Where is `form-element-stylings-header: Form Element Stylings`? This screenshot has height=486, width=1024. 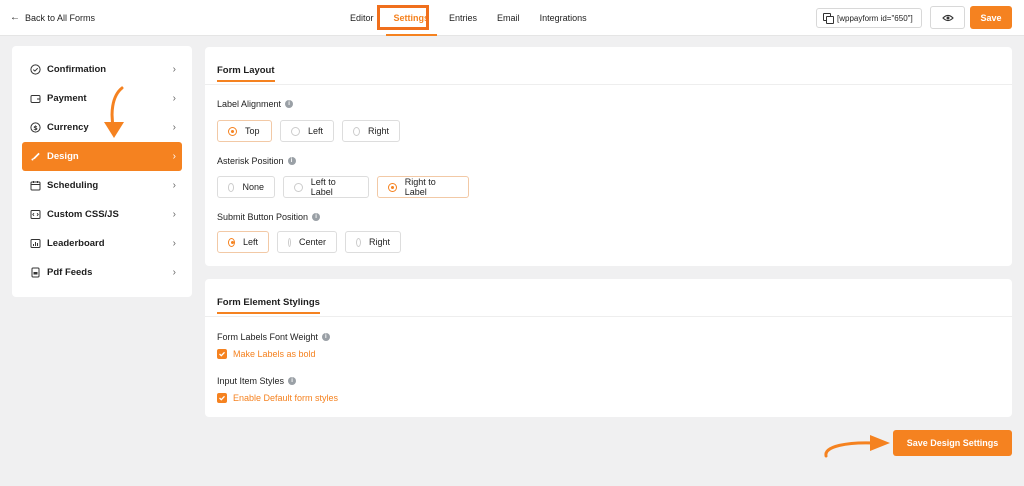
form-element-stylings-header: Form Element Stylings is located at coordinates (608, 298).